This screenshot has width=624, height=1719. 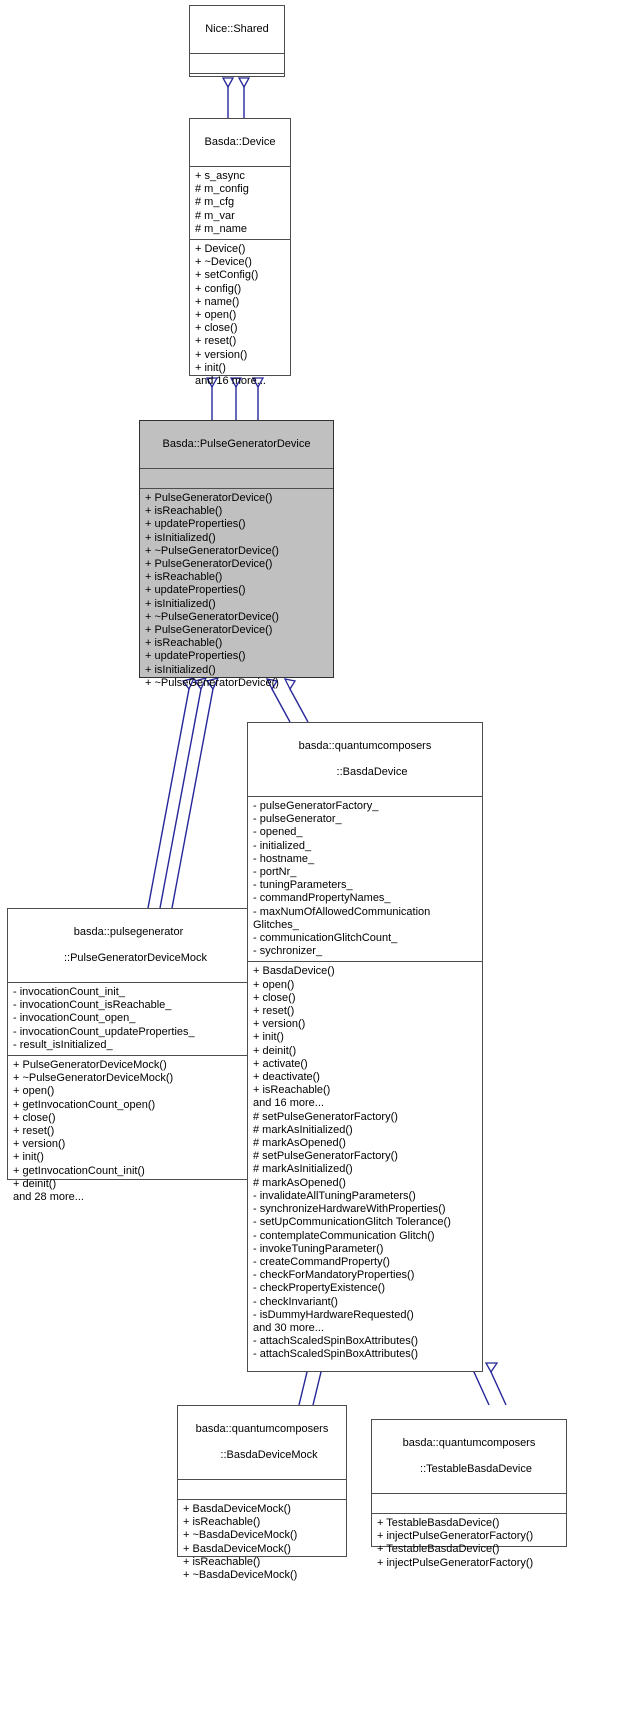 What do you see at coordinates (349, 1209) in the screenshot?
I see `member-row: - synchronizeHardwareWithProperties()` at bounding box center [349, 1209].